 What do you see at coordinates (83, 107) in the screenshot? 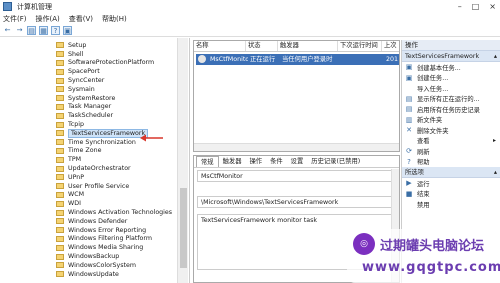
I see `tree-item: Task Manager` at bounding box center [83, 107].